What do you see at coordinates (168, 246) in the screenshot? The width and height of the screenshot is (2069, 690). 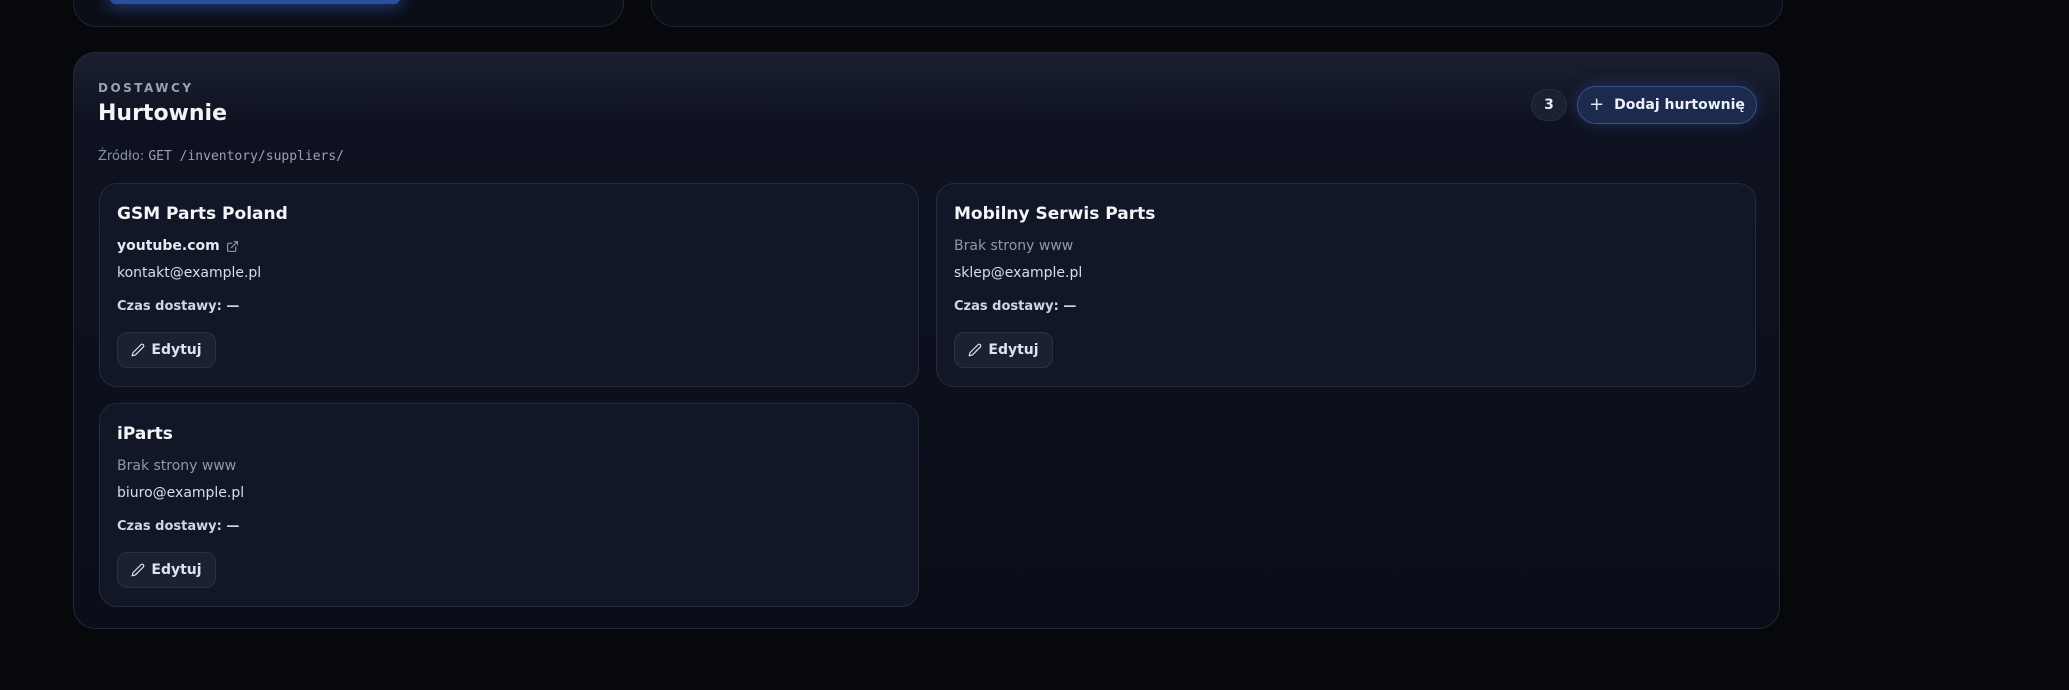 I see `supplier-website: youtube.com` at bounding box center [168, 246].